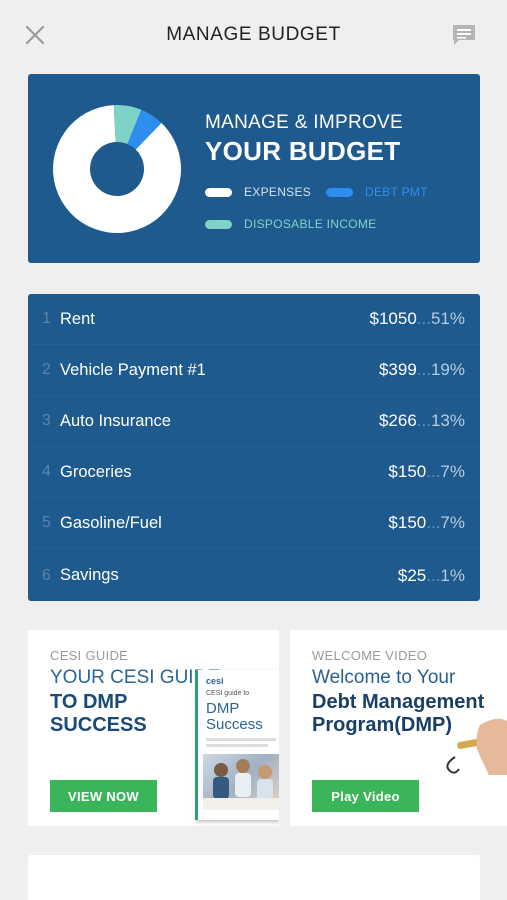  What do you see at coordinates (111, 522) in the screenshot?
I see `row-name: Gasoline/Fuel` at bounding box center [111, 522].